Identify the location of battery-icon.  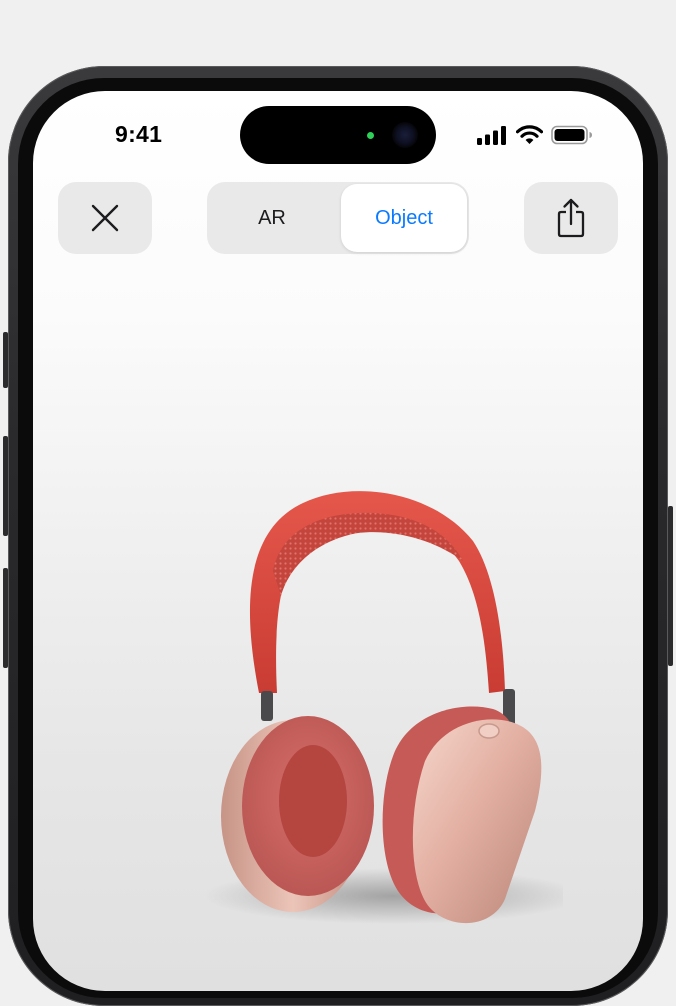
(571, 135).